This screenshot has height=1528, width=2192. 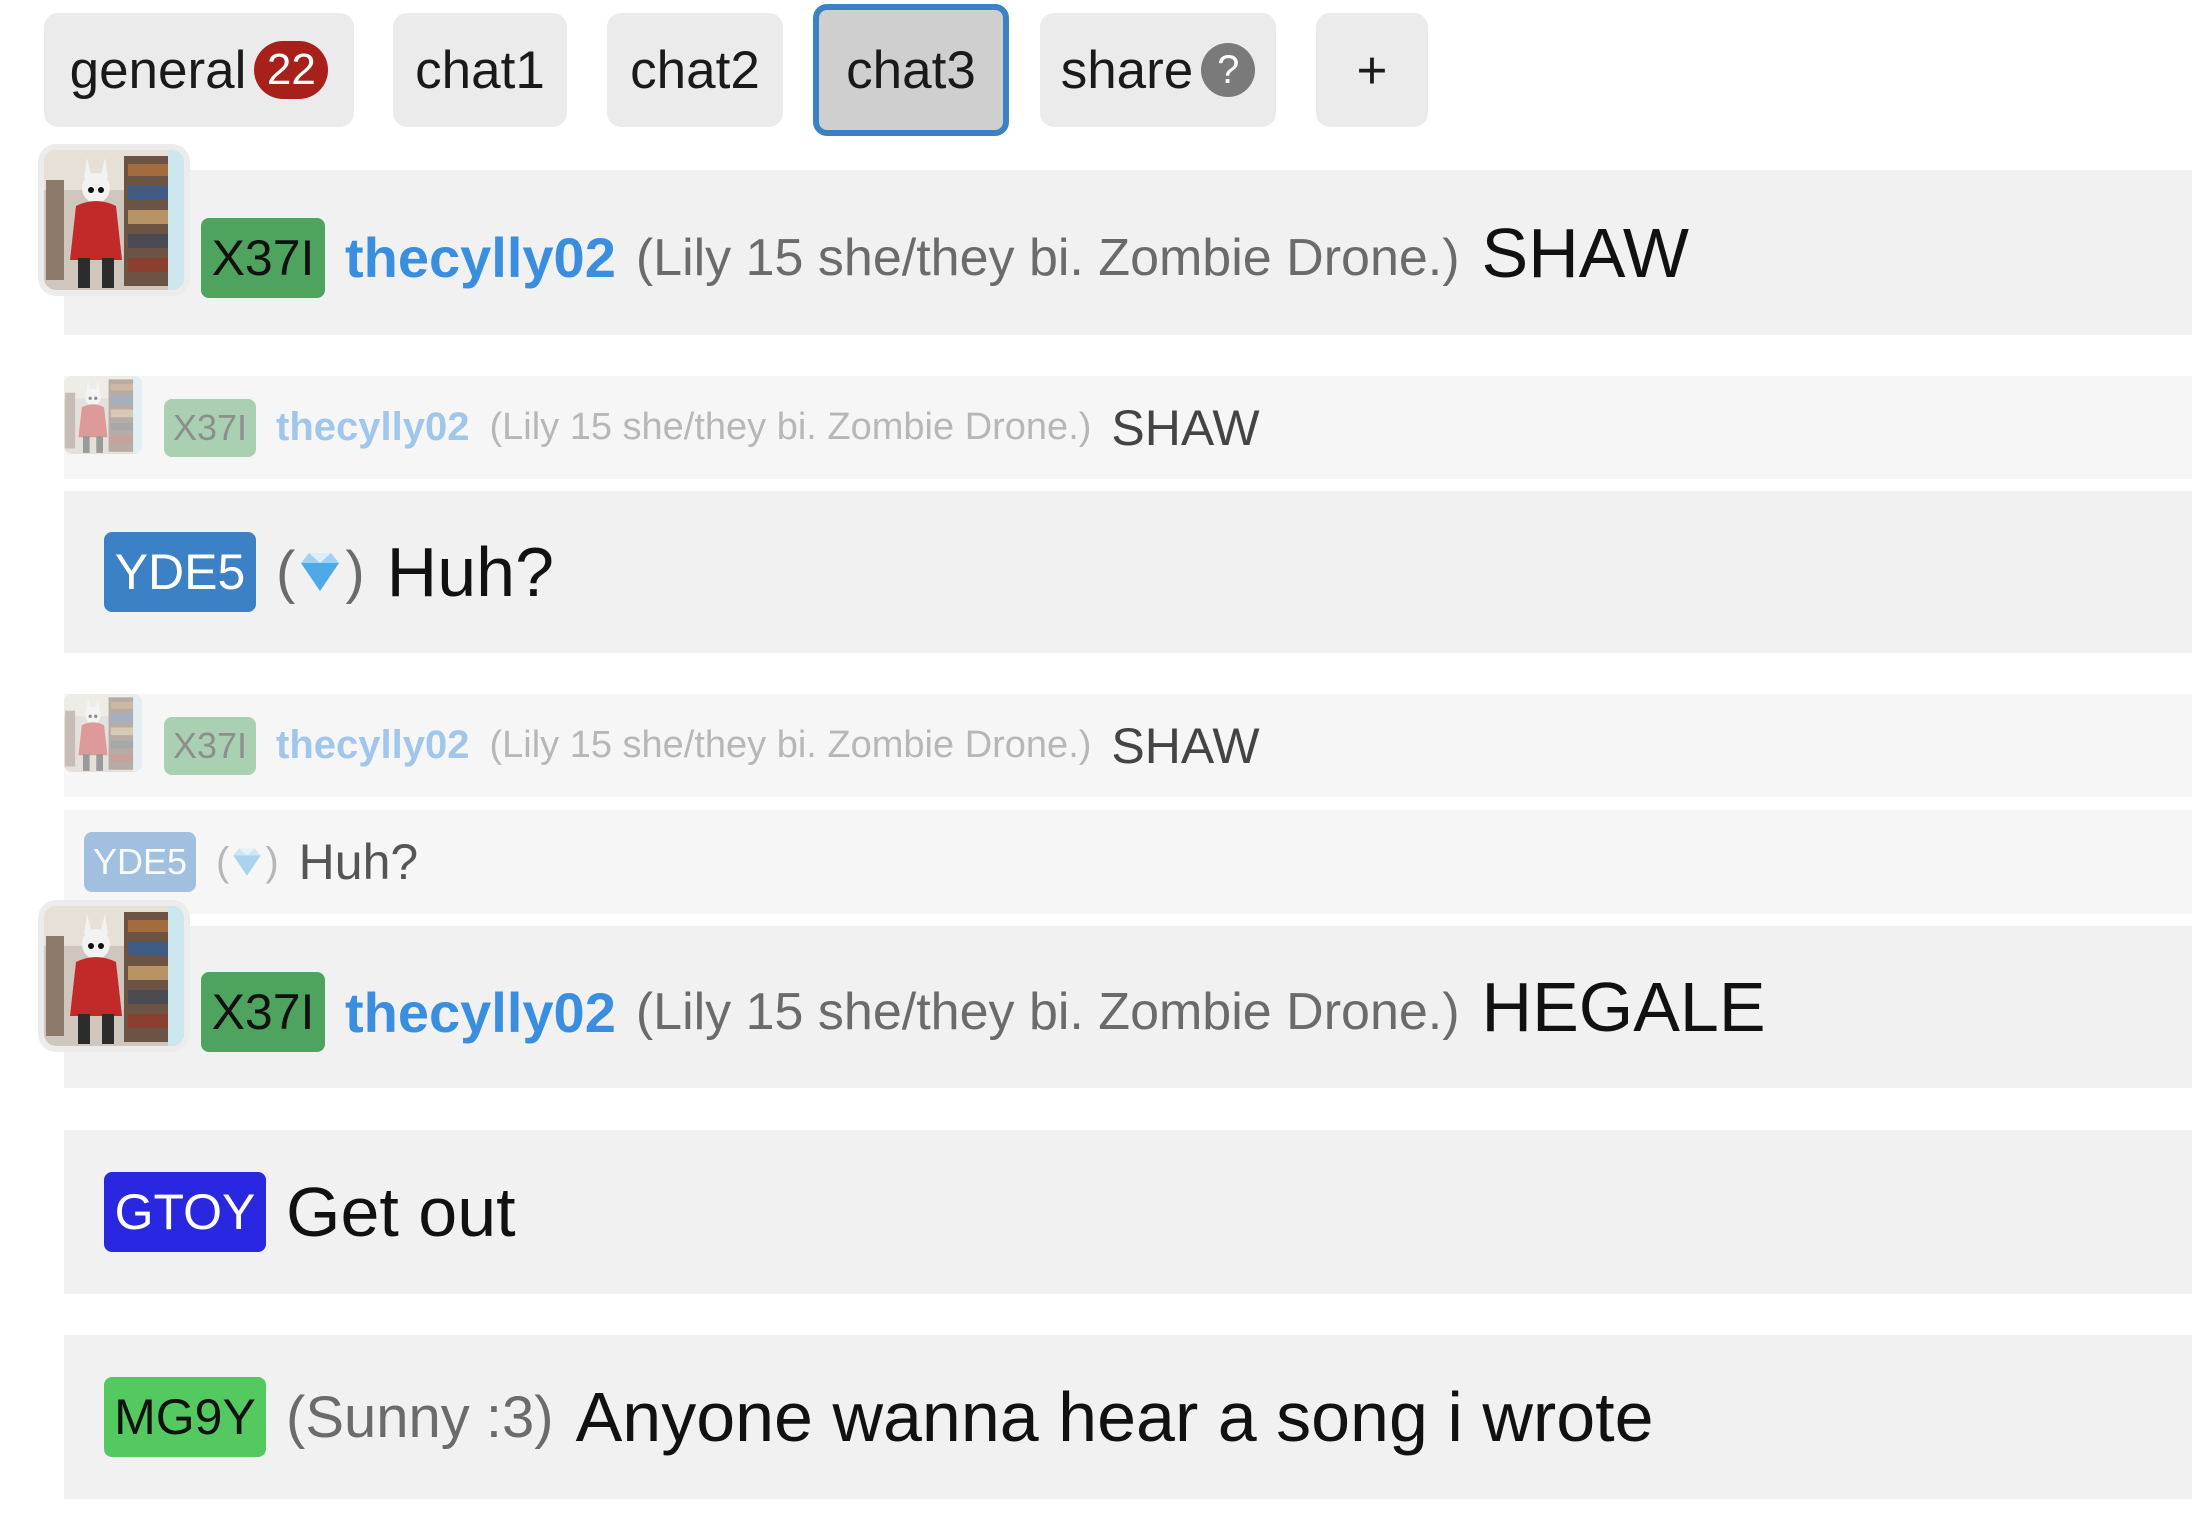 I want to click on tab-label: chat3, so click(x=911, y=70).